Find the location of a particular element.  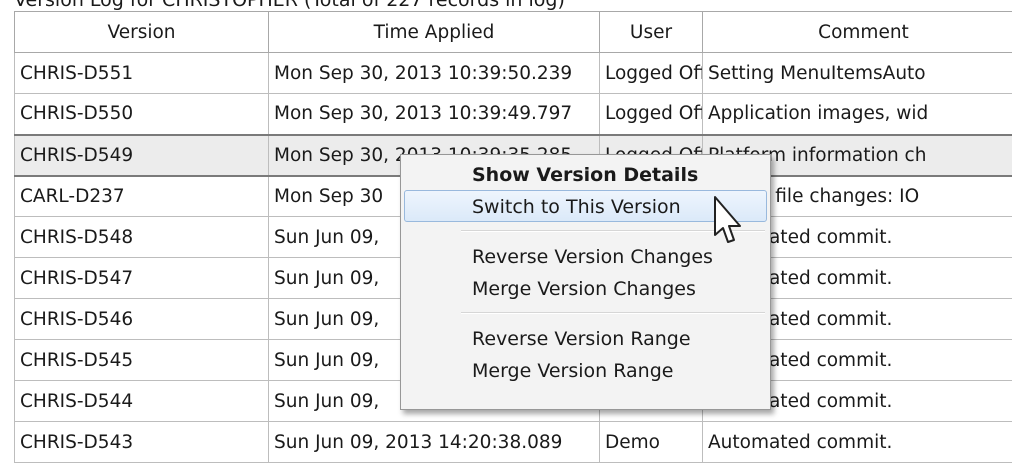

cell-version: CHRIS-D545 is located at coordinates (142, 360).